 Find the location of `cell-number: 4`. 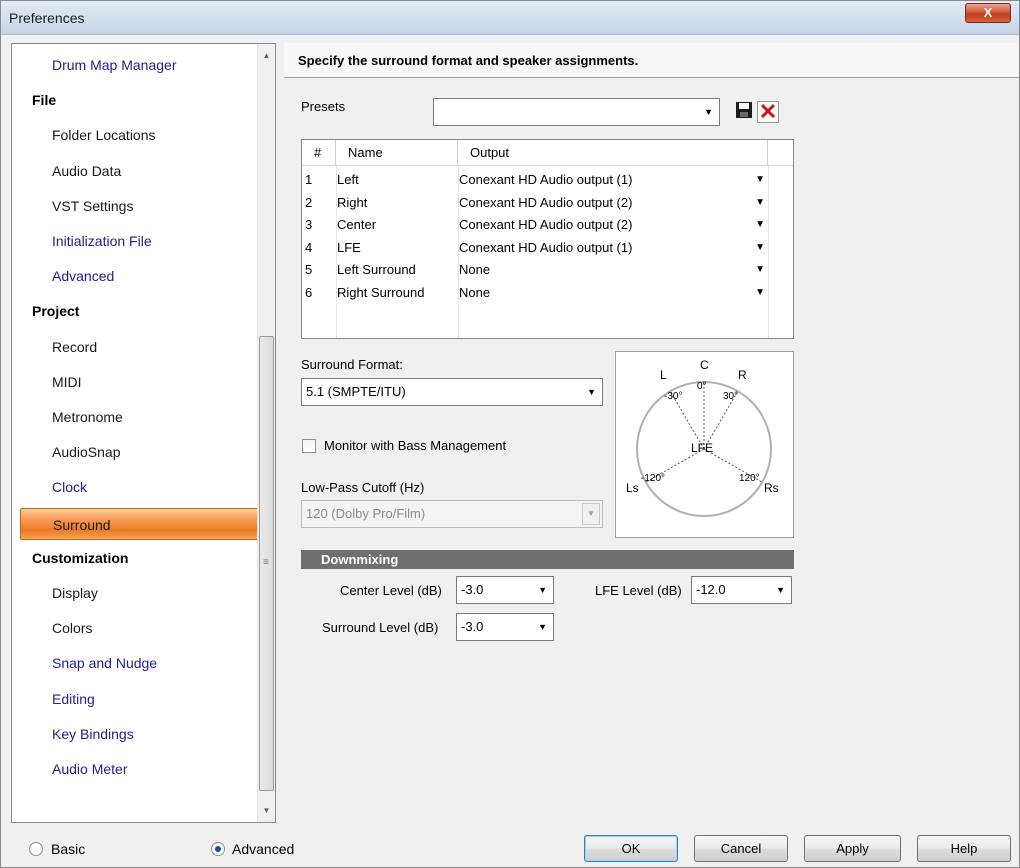

cell-number: 4 is located at coordinates (309, 247).